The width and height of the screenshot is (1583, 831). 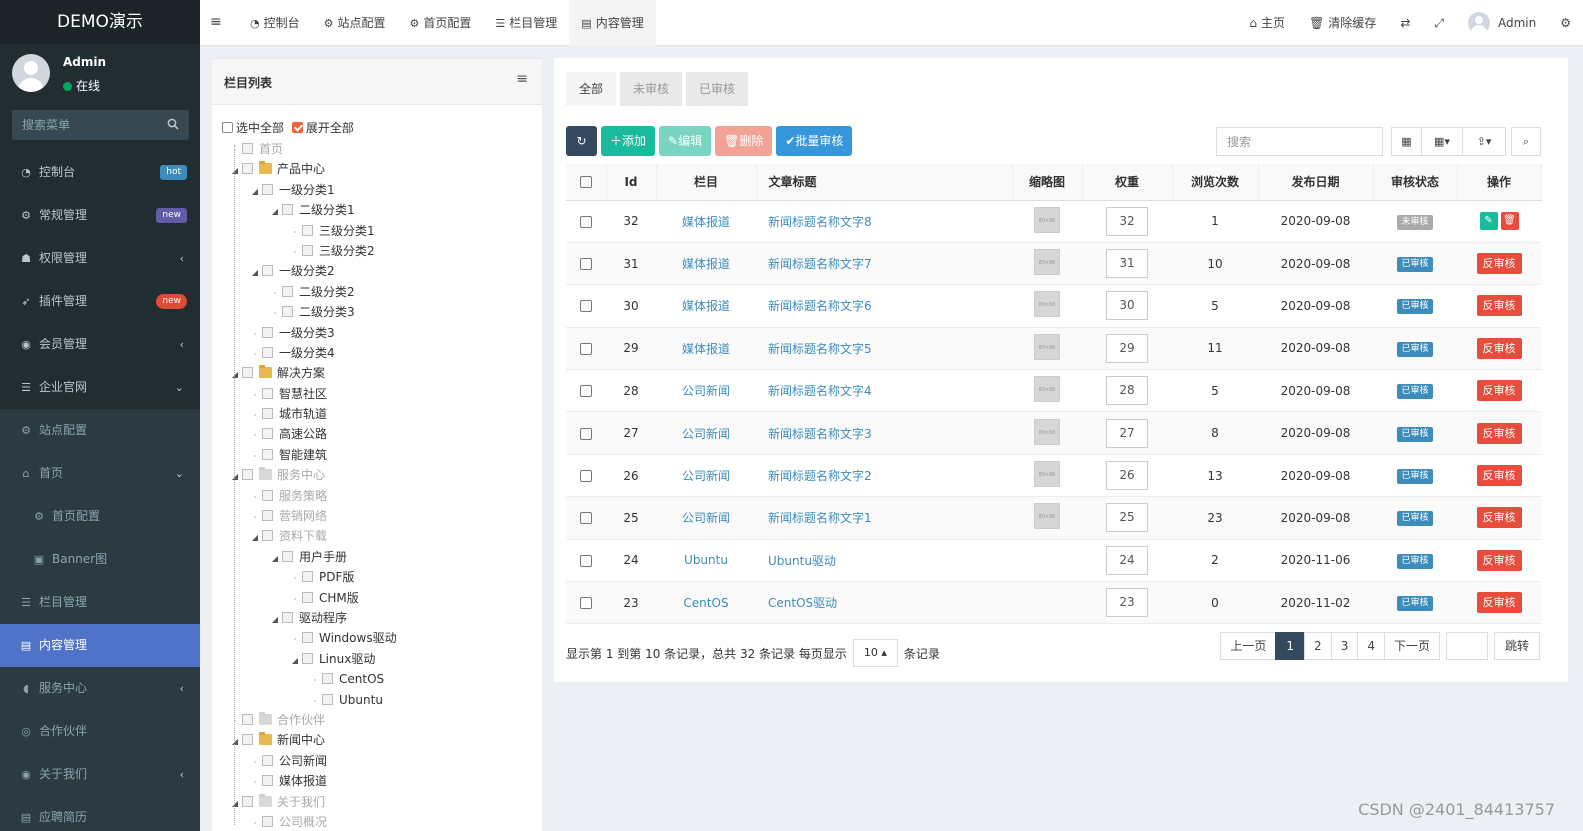 I want to click on sidebar-item-partners: ◎ 合作伙伴, so click(x=100, y=731).